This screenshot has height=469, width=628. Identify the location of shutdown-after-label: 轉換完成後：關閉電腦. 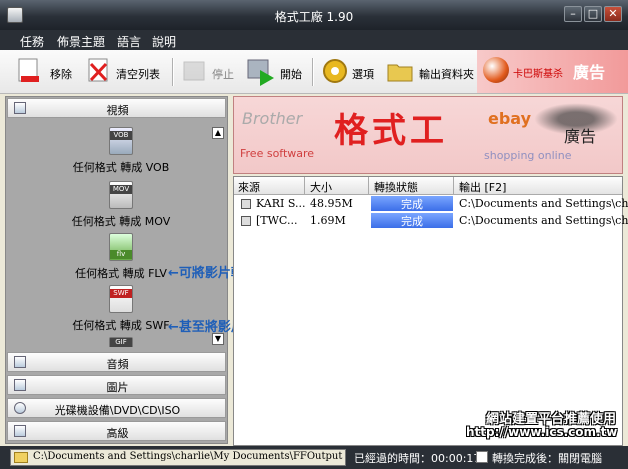
(547, 458).